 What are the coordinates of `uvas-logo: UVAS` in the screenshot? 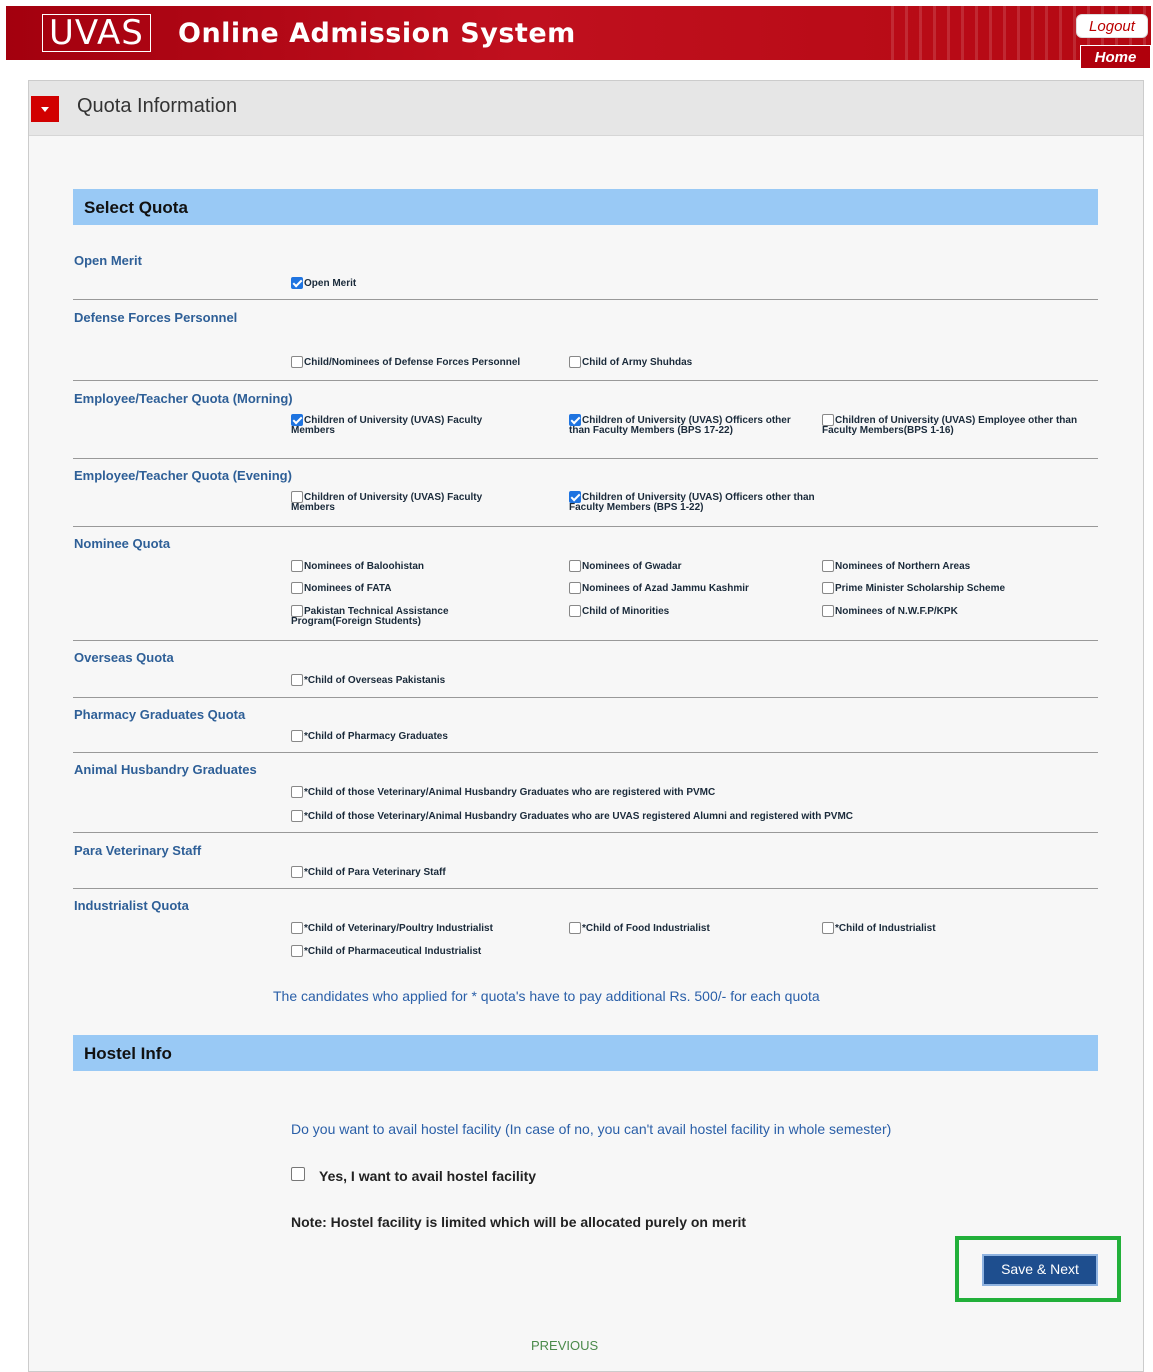 It's located at (96, 33).